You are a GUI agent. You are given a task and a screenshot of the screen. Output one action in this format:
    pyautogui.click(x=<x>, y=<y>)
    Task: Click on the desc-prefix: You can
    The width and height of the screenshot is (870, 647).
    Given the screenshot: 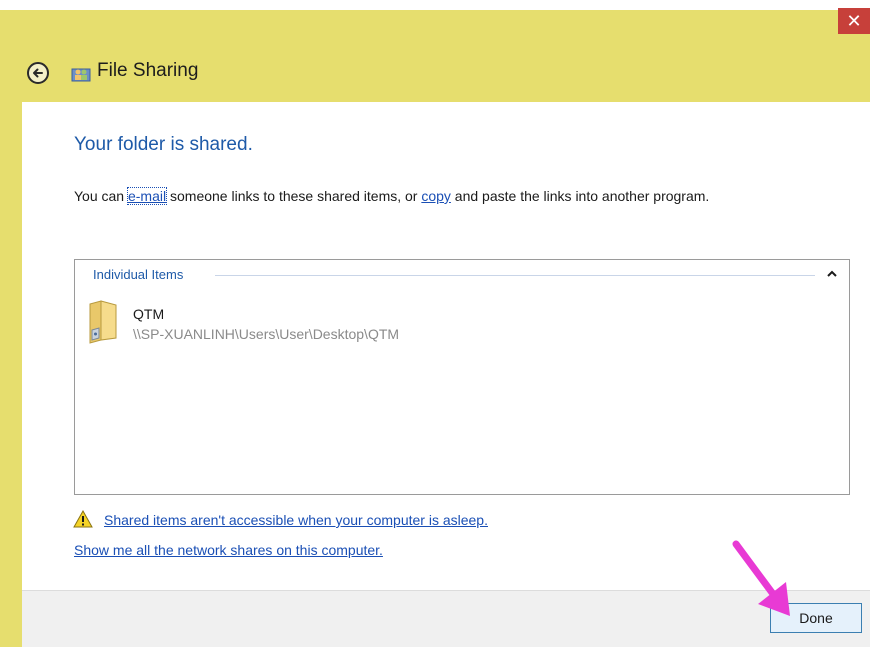 What is the action you would take?
    pyautogui.click(x=101, y=196)
    